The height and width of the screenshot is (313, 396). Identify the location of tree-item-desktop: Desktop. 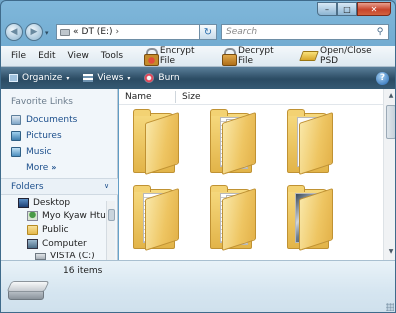
(44, 203).